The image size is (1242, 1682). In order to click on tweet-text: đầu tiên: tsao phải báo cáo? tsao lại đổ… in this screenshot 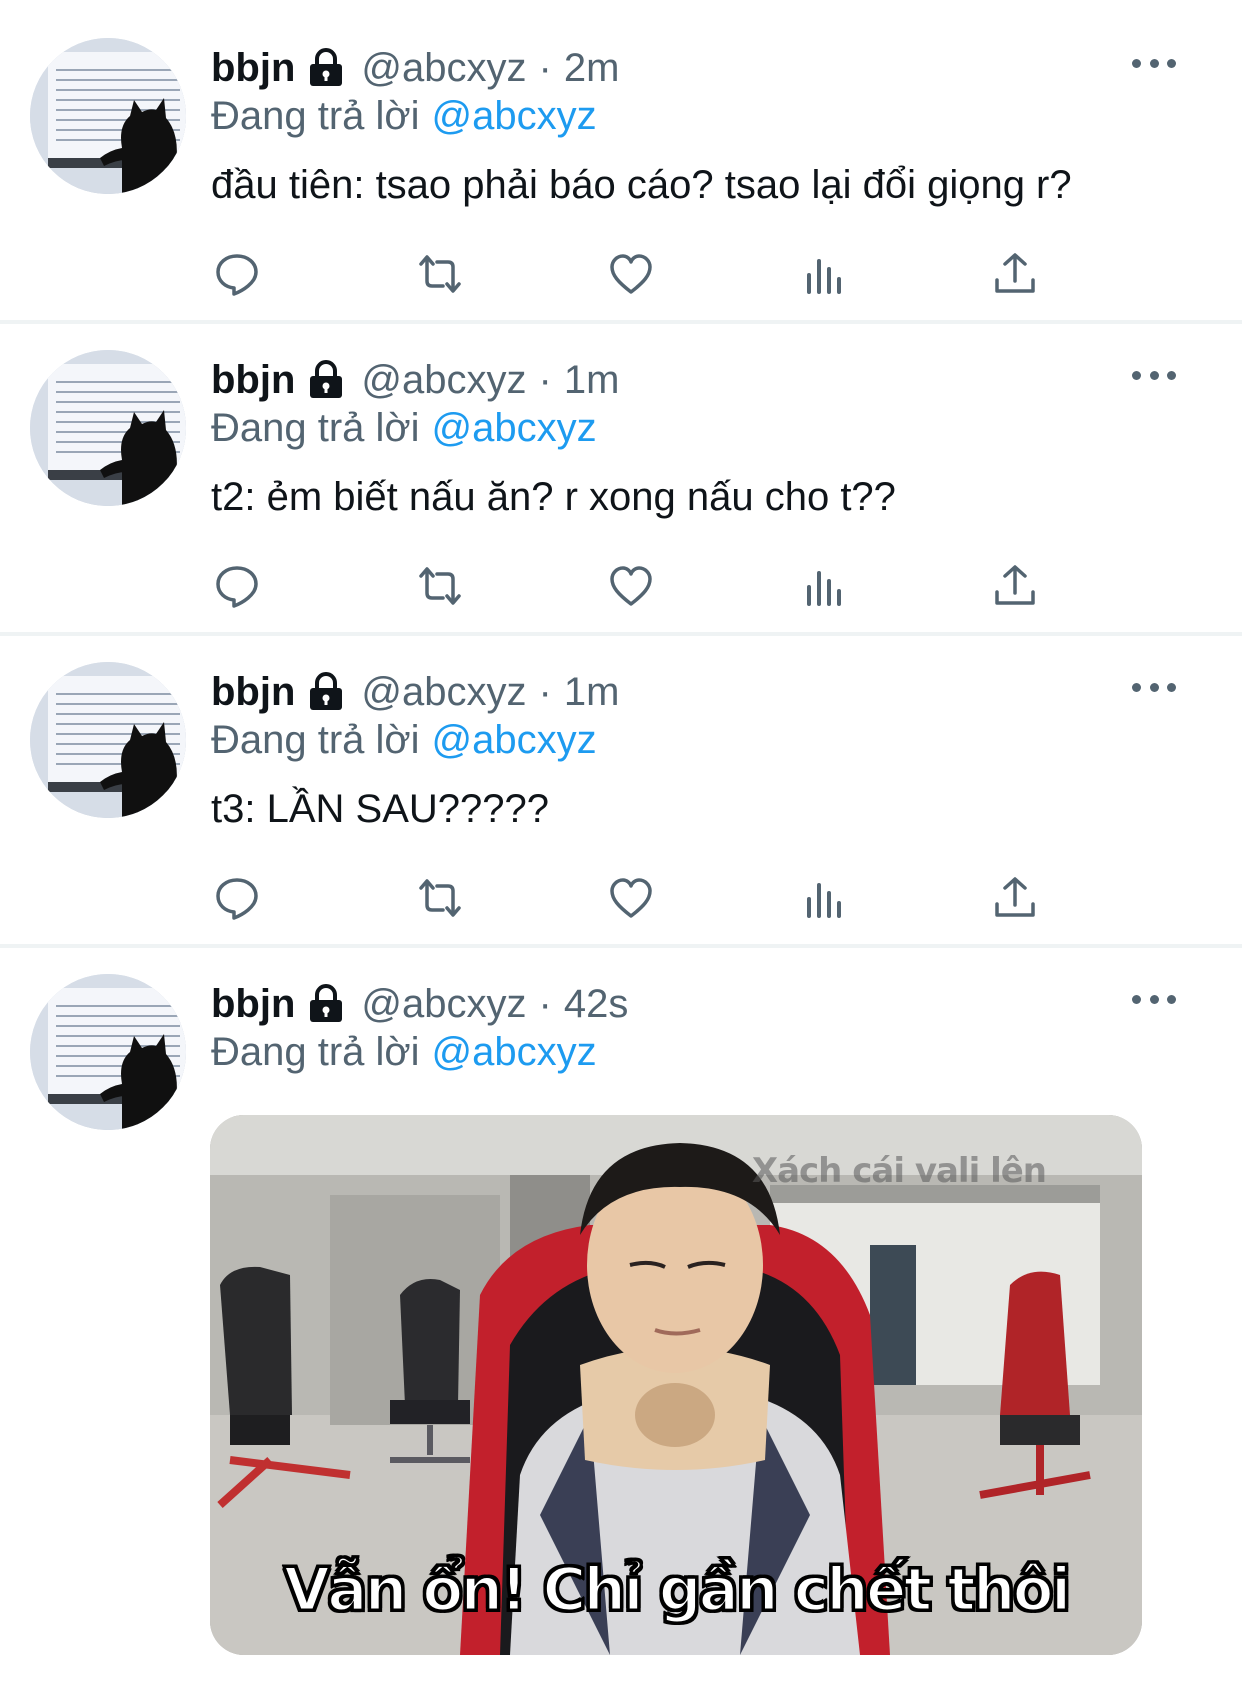, I will do `click(641, 185)`.